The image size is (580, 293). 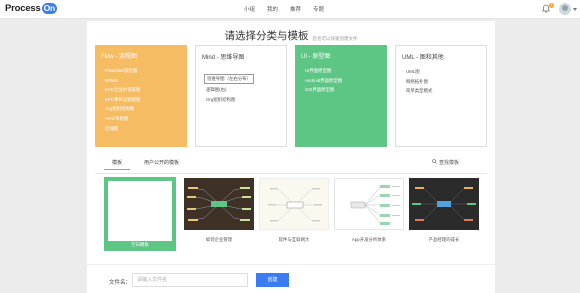 What do you see at coordinates (341, 96) in the screenshot?
I see `category-ui: UI - 原型图 UI界面原型图 Android界面原型图 iOS界面原型图` at bounding box center [341, 96].